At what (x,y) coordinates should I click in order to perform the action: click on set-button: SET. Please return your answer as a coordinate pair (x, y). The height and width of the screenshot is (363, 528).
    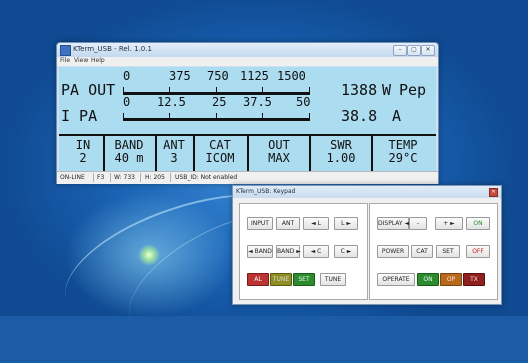
    Looking at the image, I should click on (448, 251).